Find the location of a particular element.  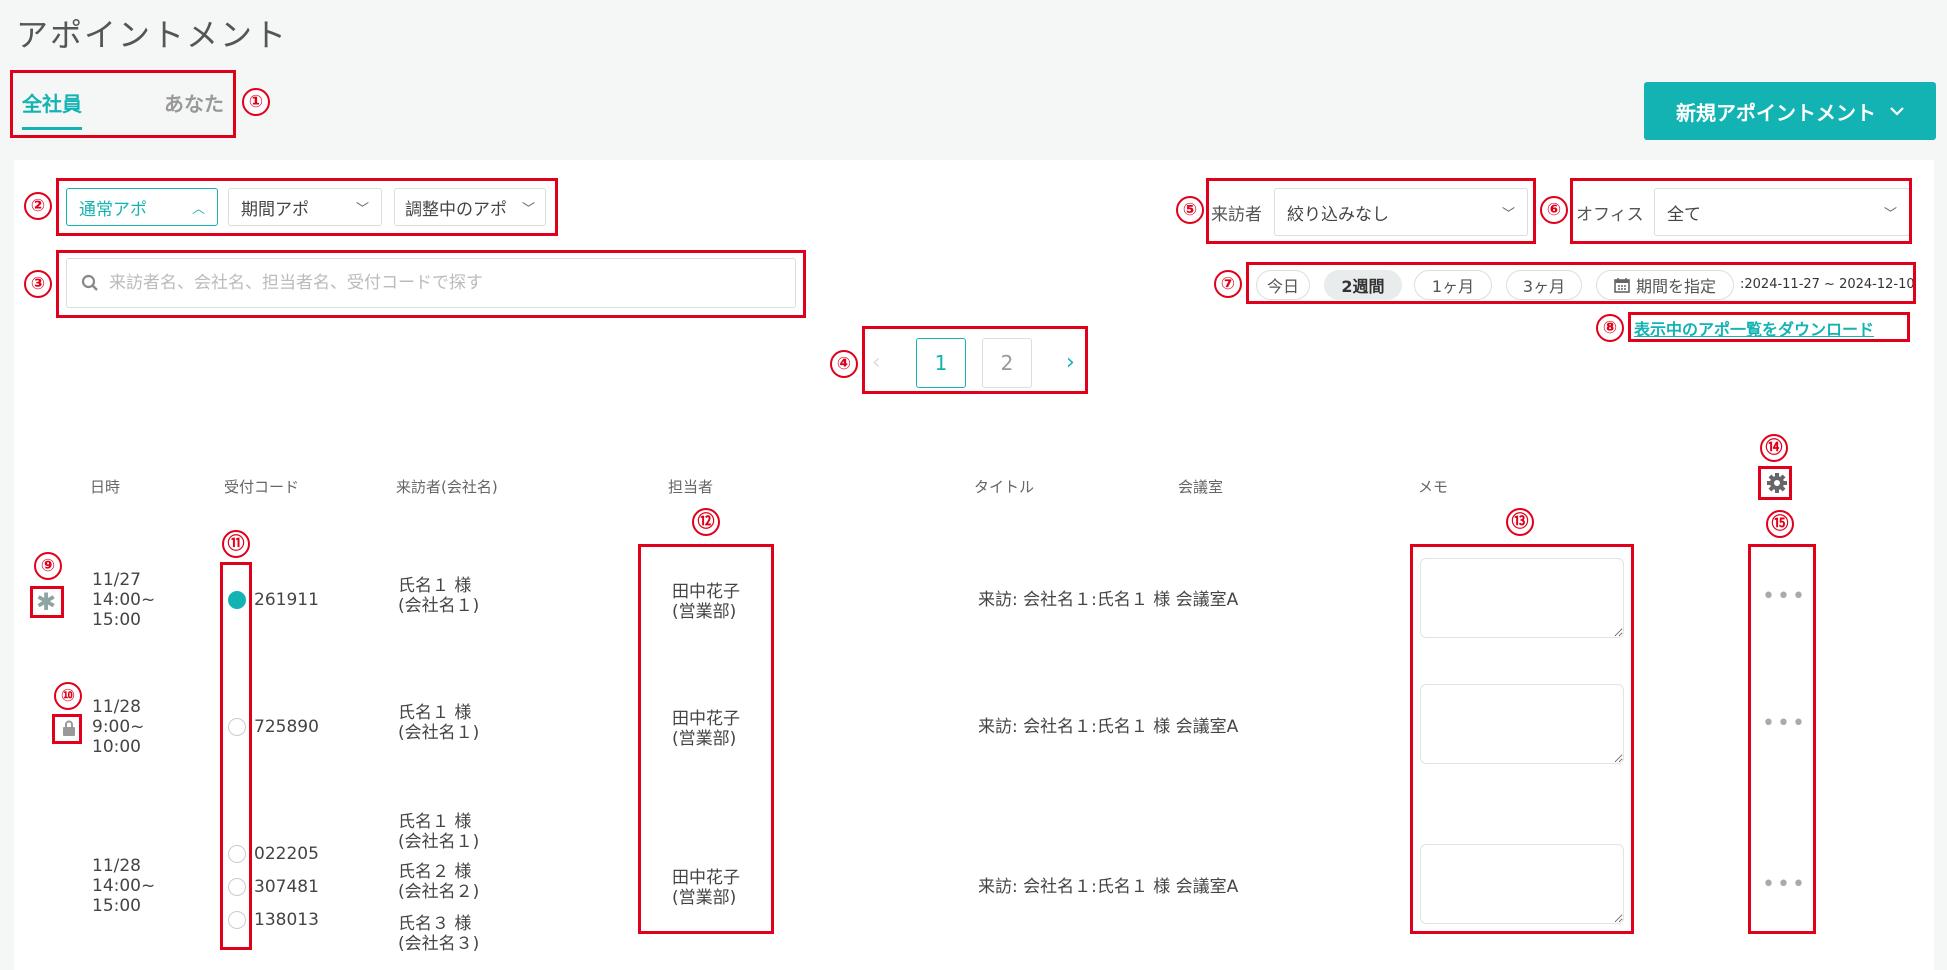

annotation-marker: ⑮ is located at coordinates (1780, 524).